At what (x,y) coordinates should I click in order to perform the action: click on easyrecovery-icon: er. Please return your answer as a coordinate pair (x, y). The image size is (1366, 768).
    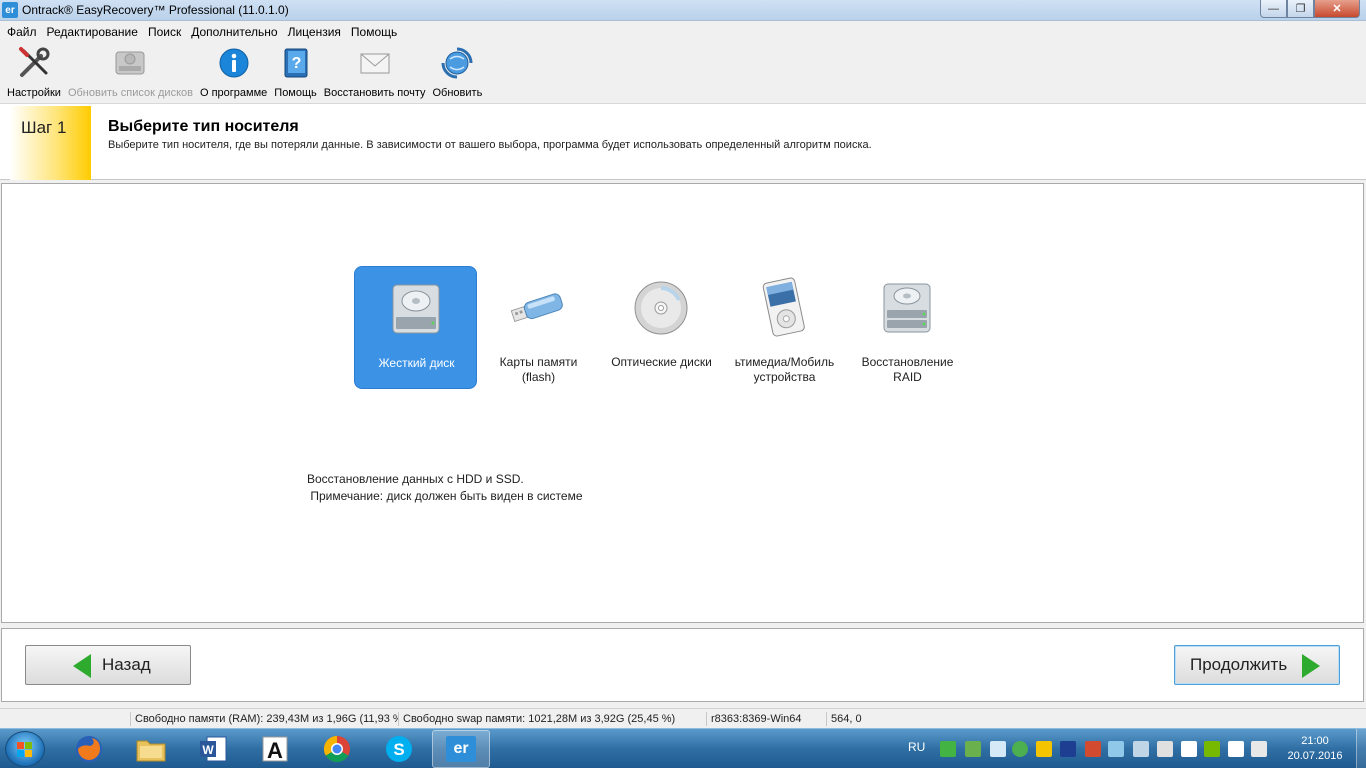
    Looking at the image, I should click on (461, 749).